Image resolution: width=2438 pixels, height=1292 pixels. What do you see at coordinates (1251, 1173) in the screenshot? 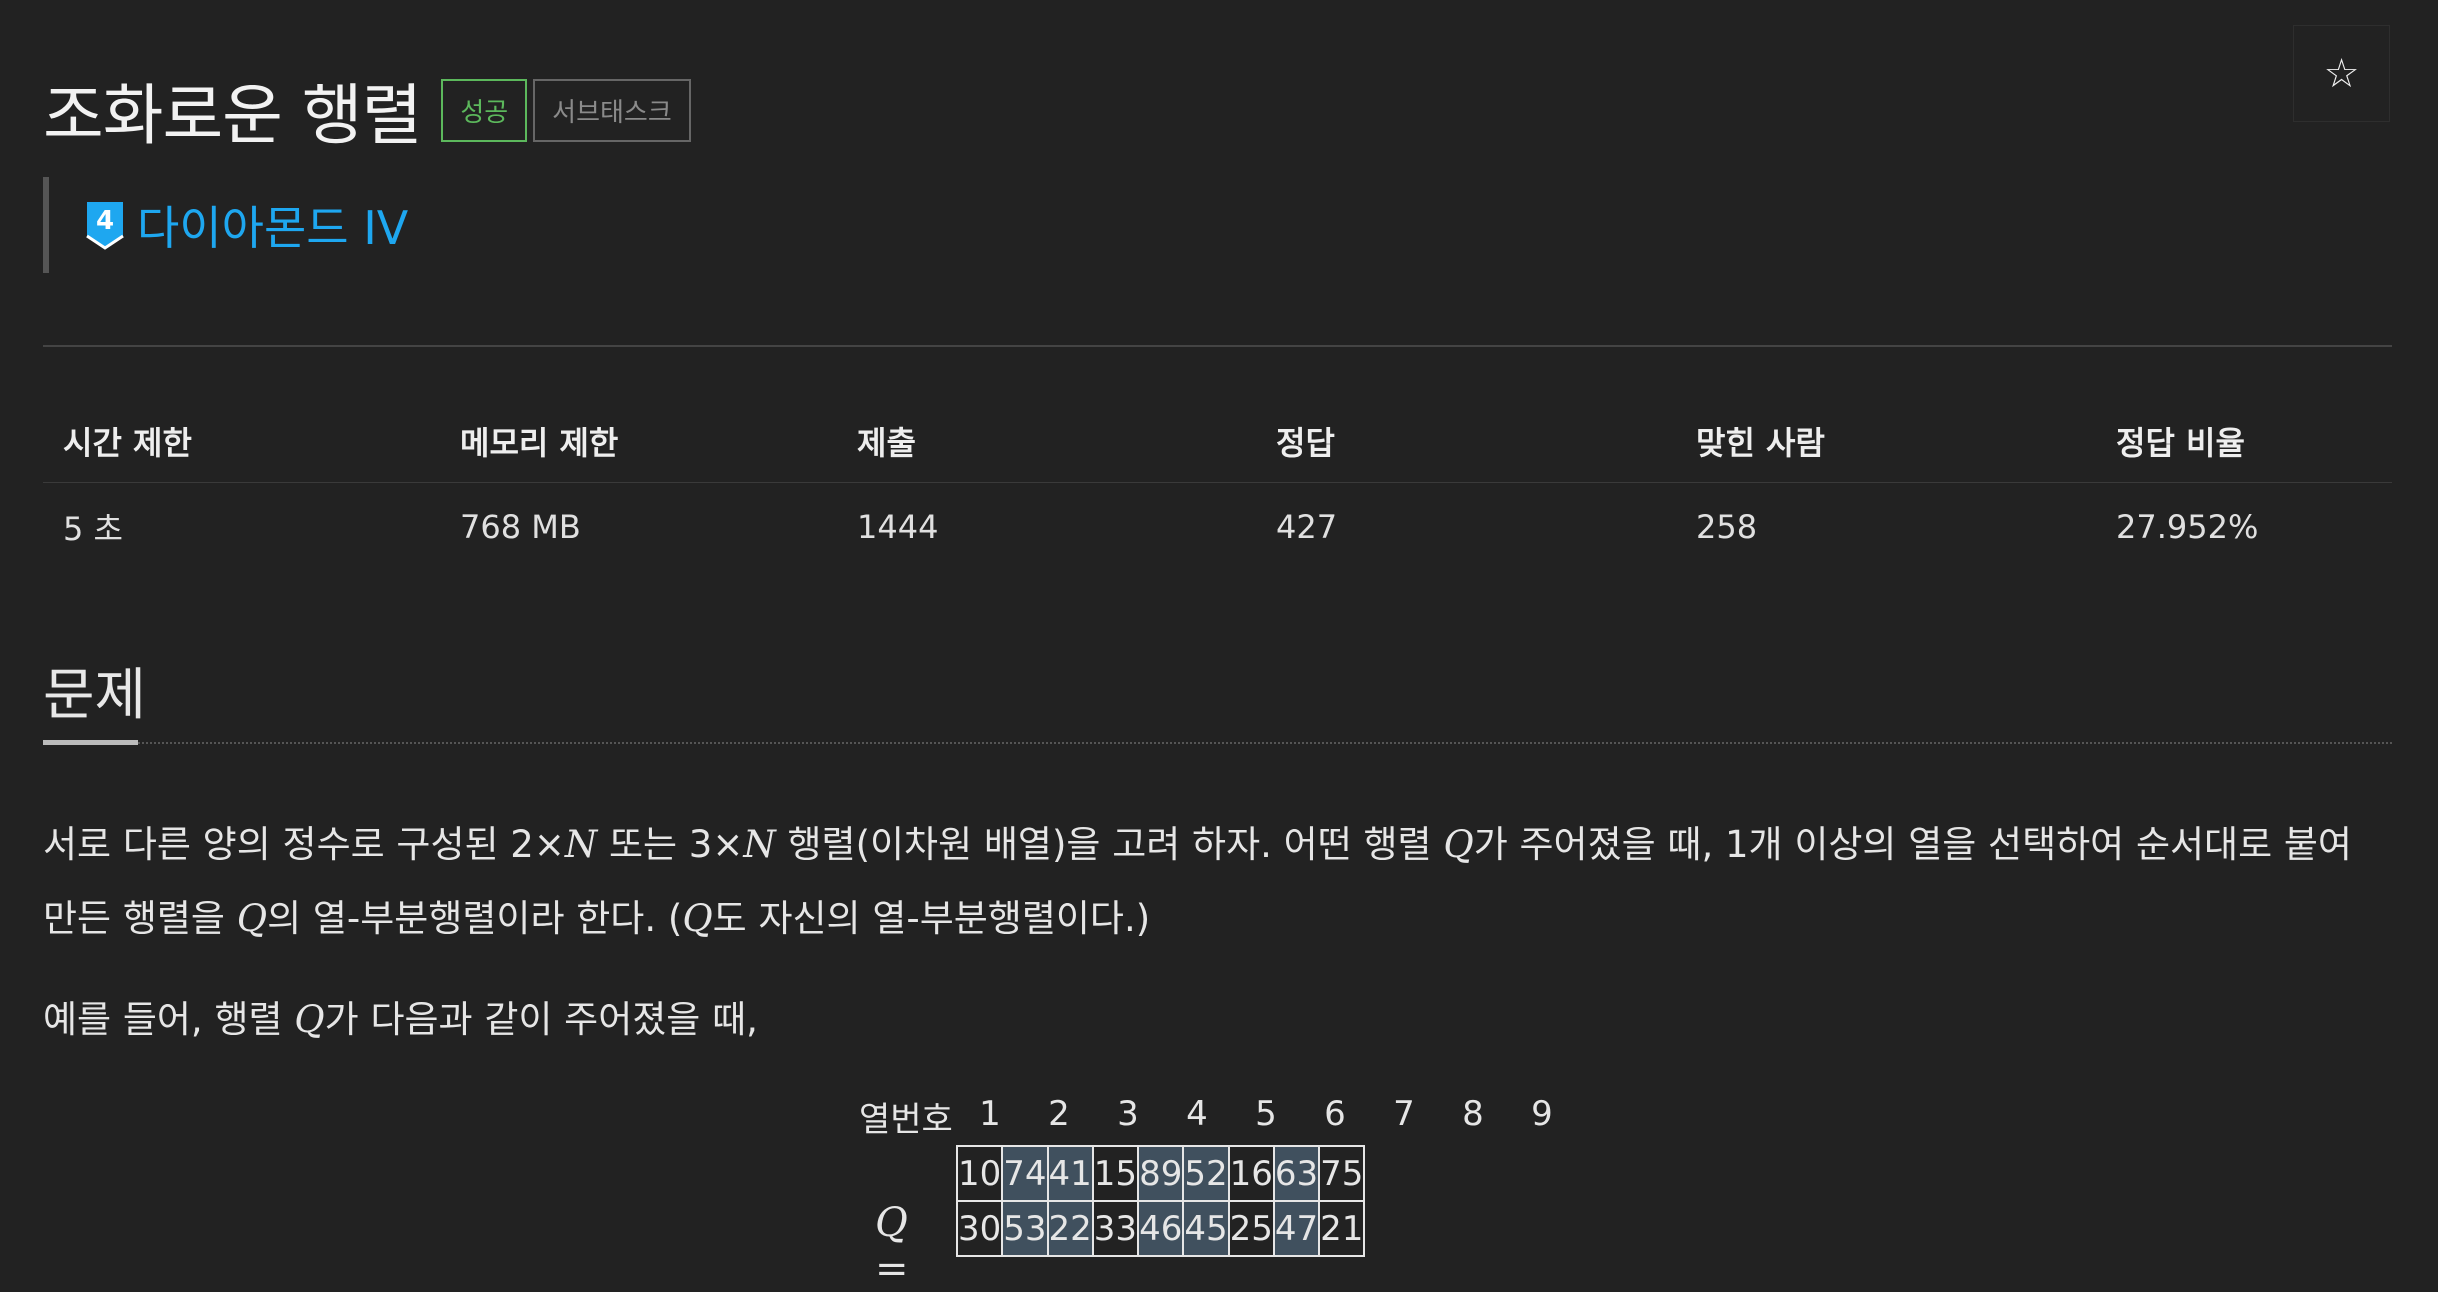
I see `matrix-cell: 16` at bounding box center [1251, 1173].